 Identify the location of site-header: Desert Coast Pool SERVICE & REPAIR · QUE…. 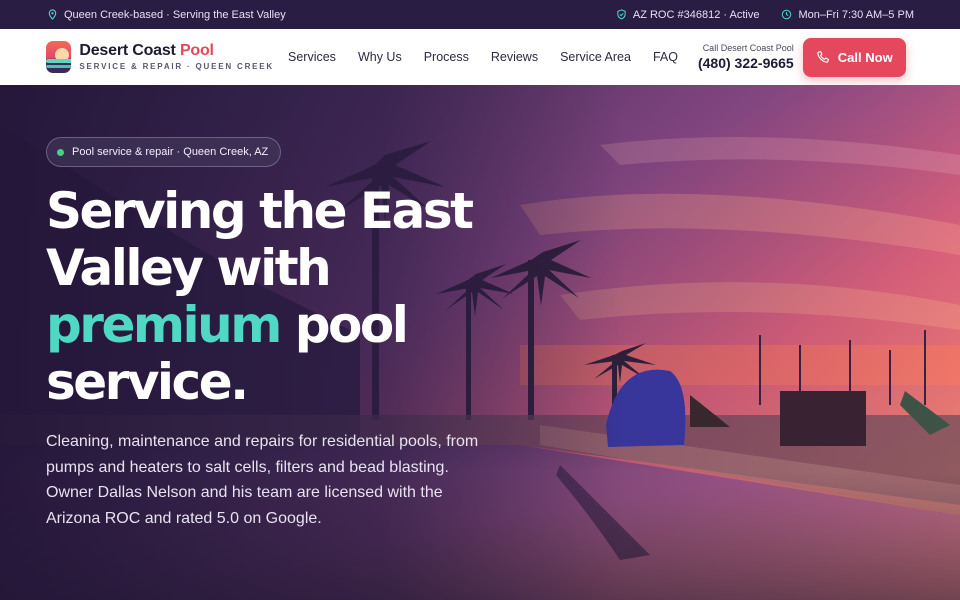
(480, 57).